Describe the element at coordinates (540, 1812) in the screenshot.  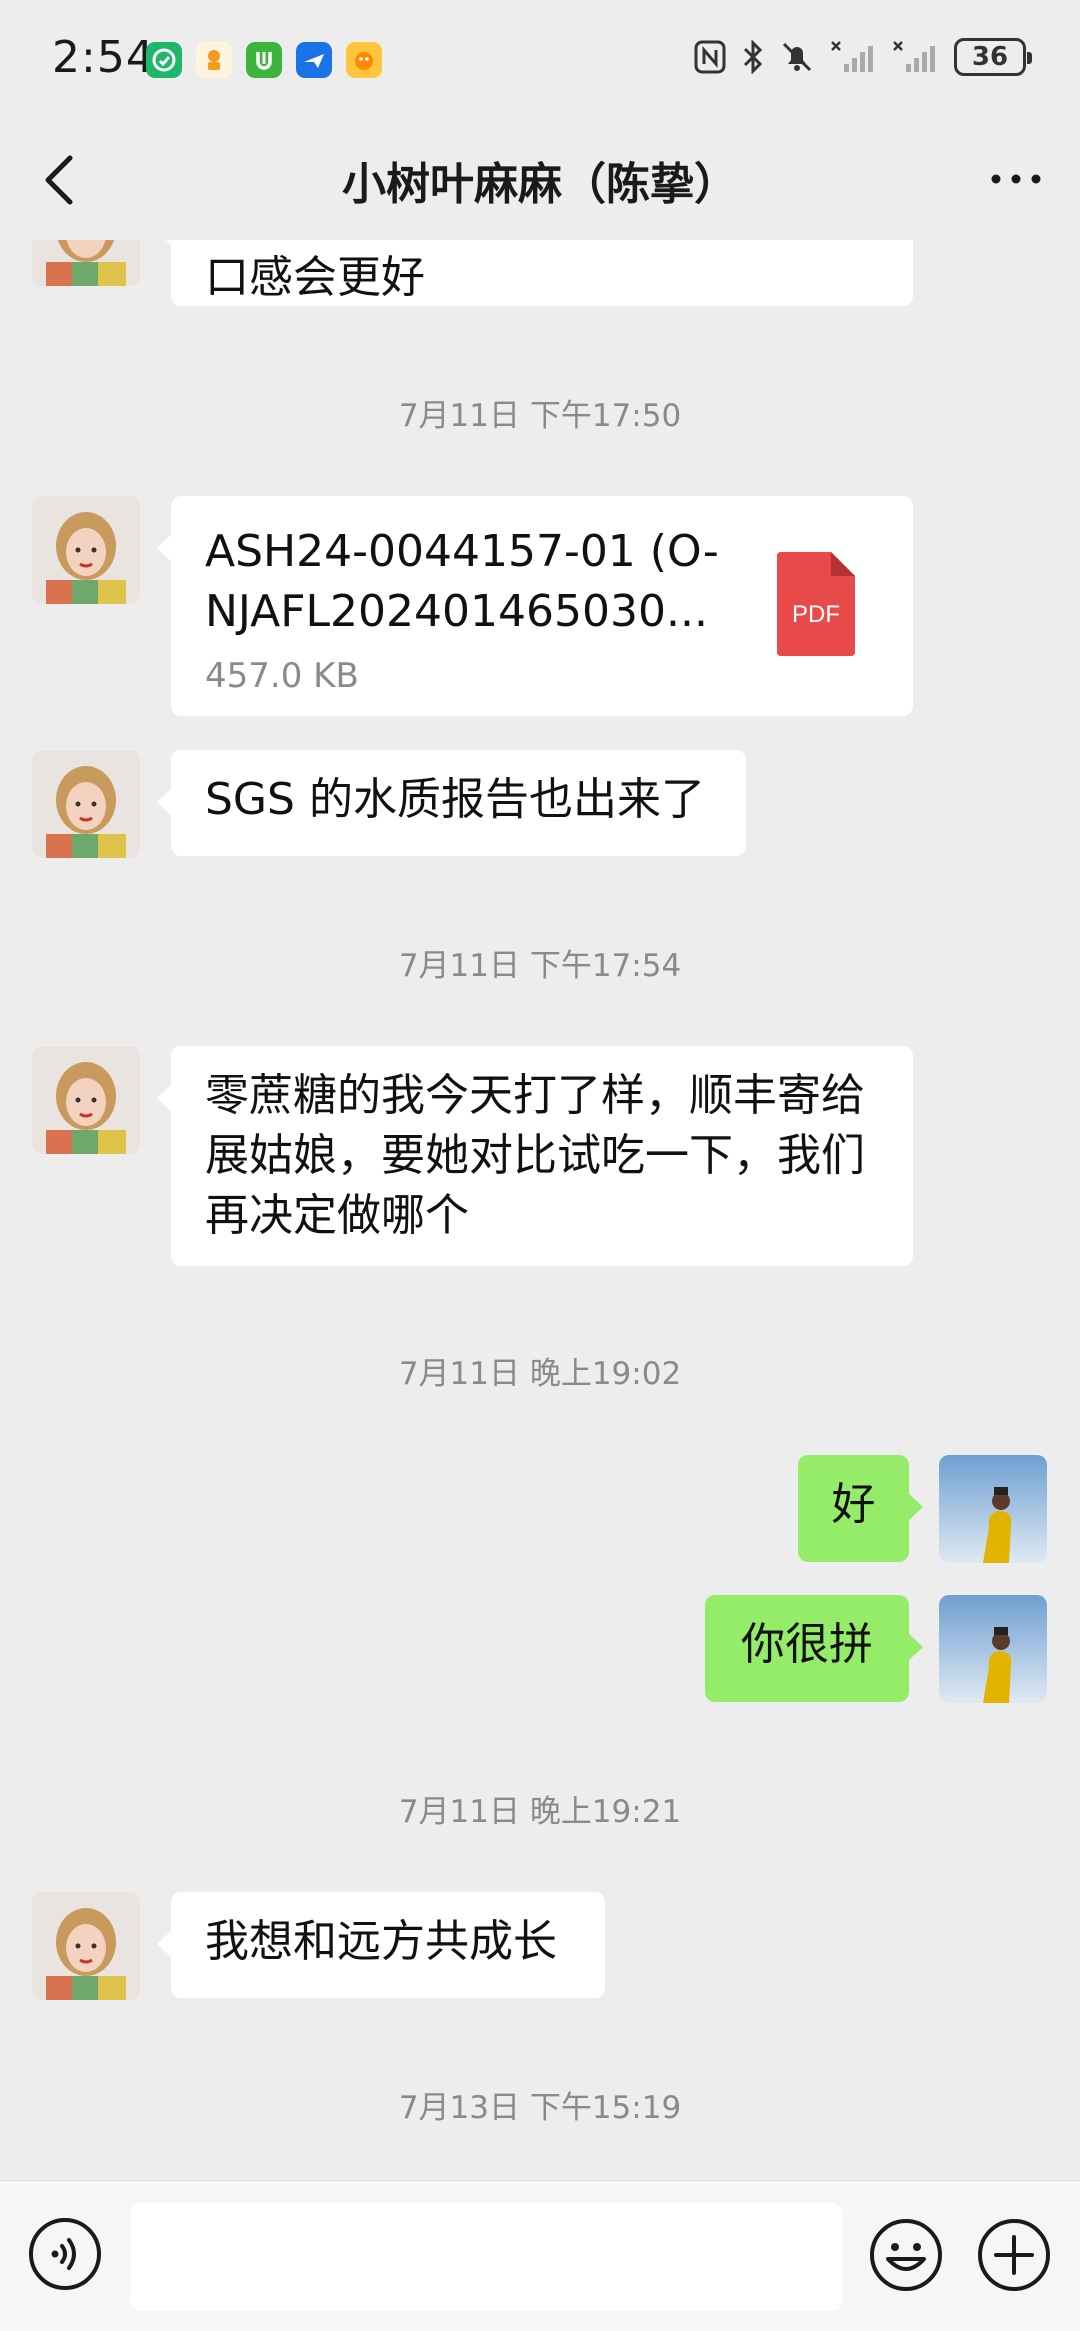
I see `message-timestamp: 7月11日 晚上19:21` at that location.